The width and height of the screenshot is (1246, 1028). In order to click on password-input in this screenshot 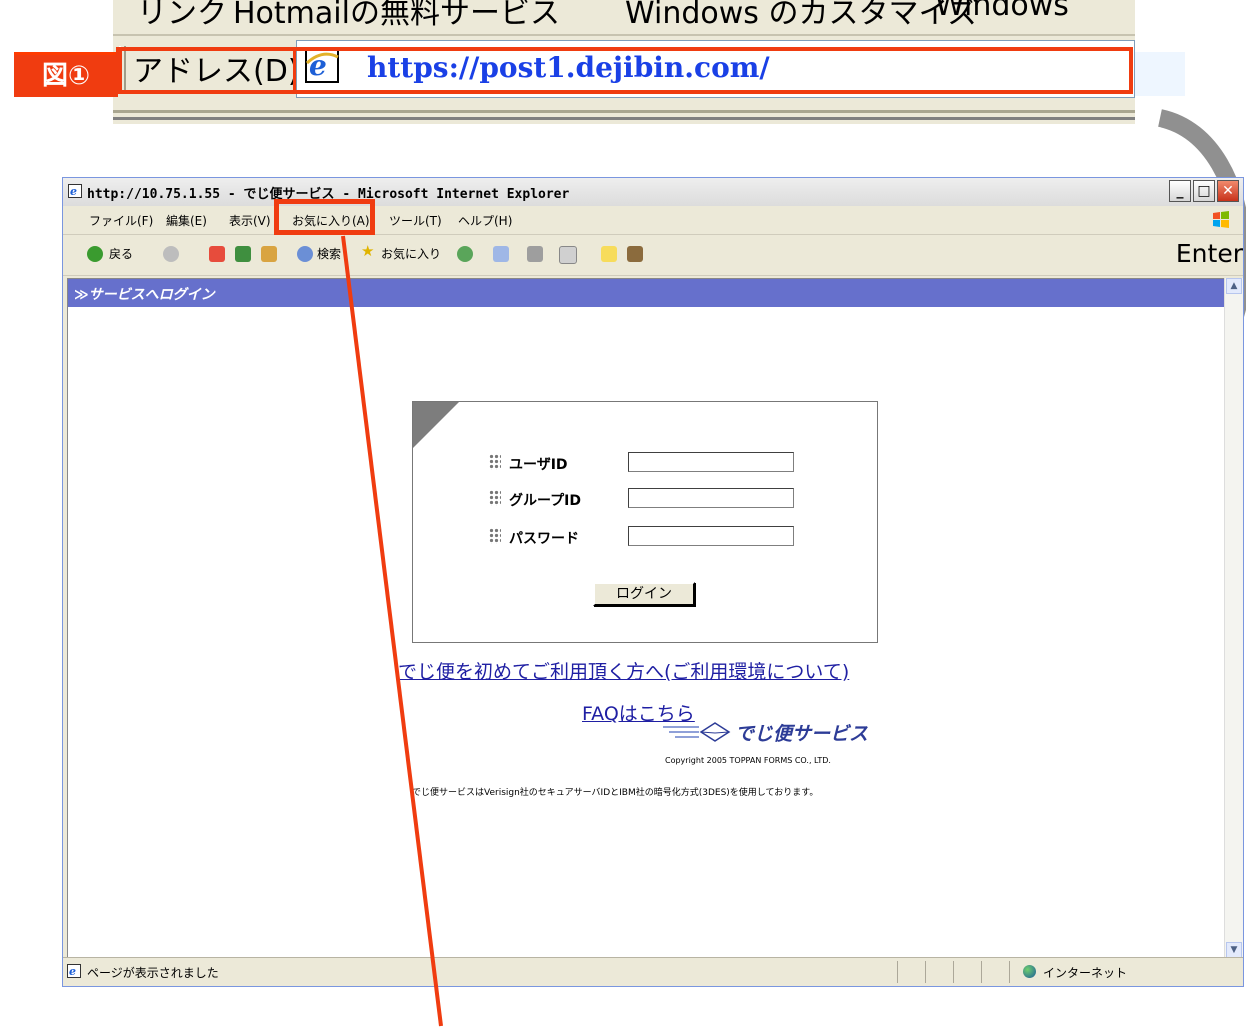, I will do `click(711, 536)`.